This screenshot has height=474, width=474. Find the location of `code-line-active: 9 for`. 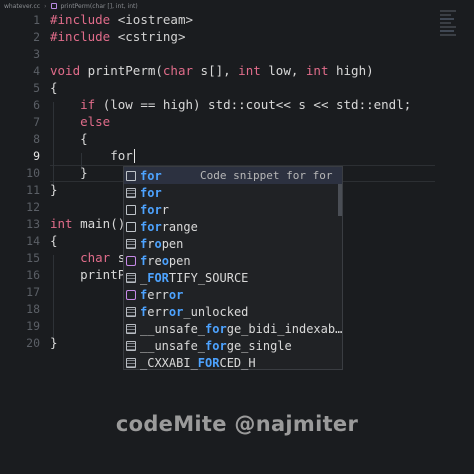

code-line-active: 9 for is located at coordinates (237, 155).